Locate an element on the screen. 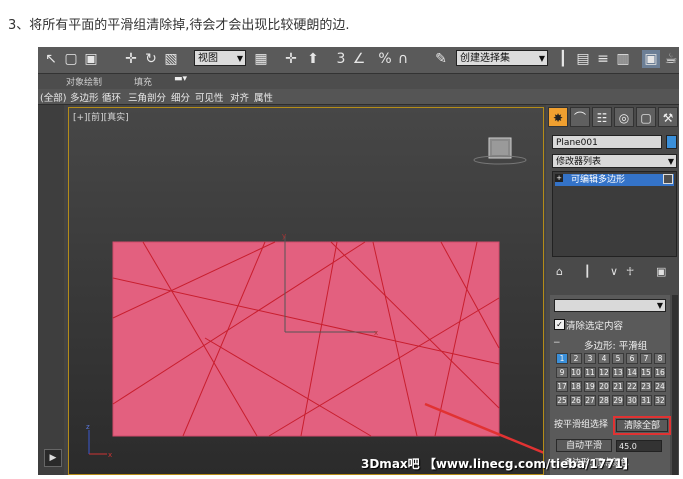  show-end-result-icon: ┃ is located at coordinates (587, 271).